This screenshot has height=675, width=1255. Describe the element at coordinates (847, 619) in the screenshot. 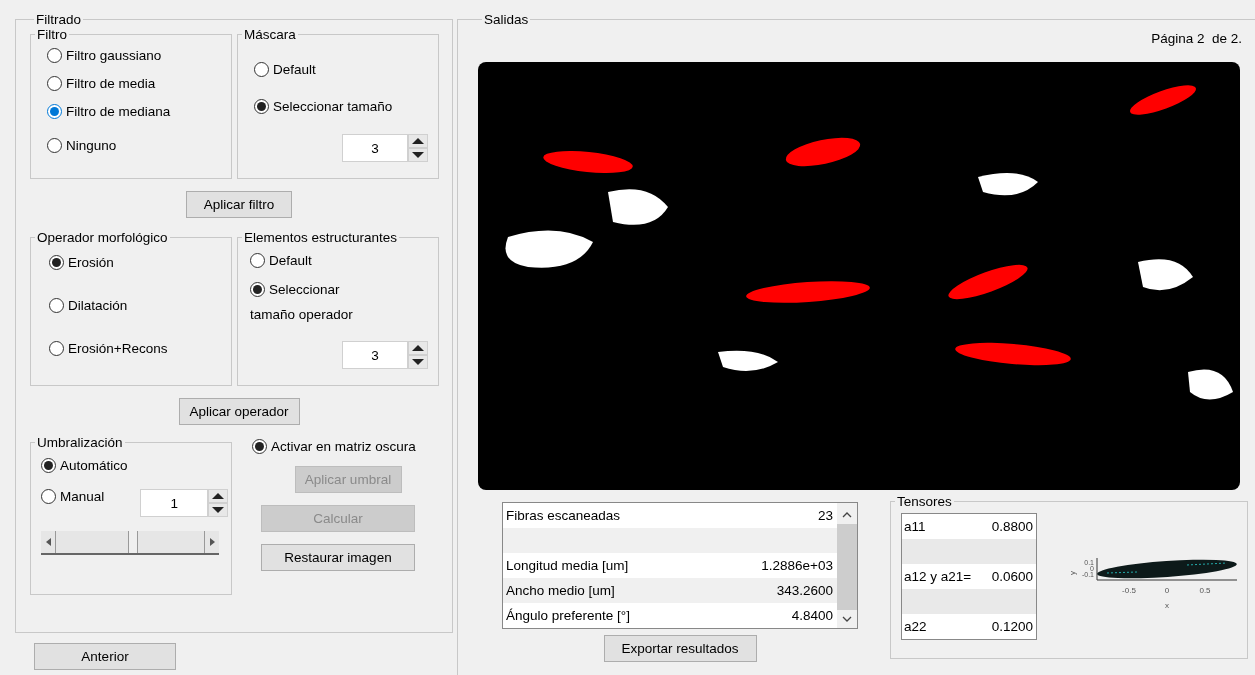

I see `down-chevron-icon` at that location.